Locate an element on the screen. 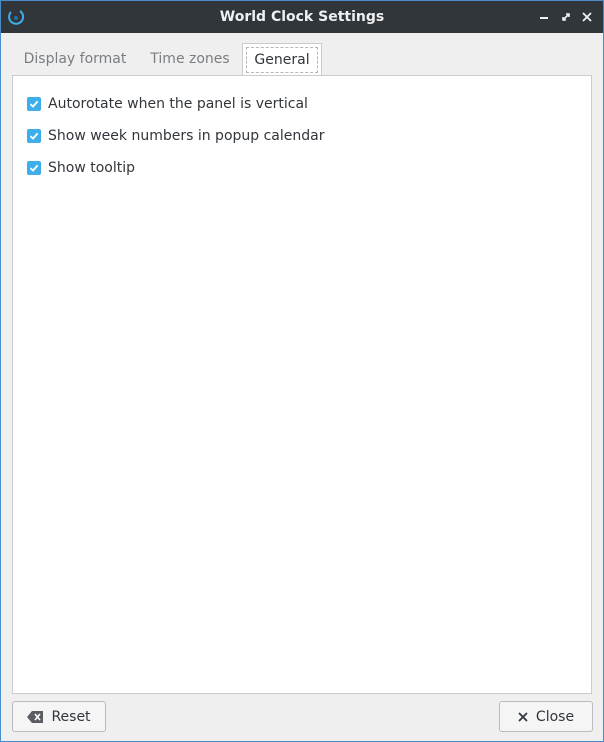 Image resolution: width=604 pixels, height=742 pixels. close-icon is located at coordinates (587, 17).